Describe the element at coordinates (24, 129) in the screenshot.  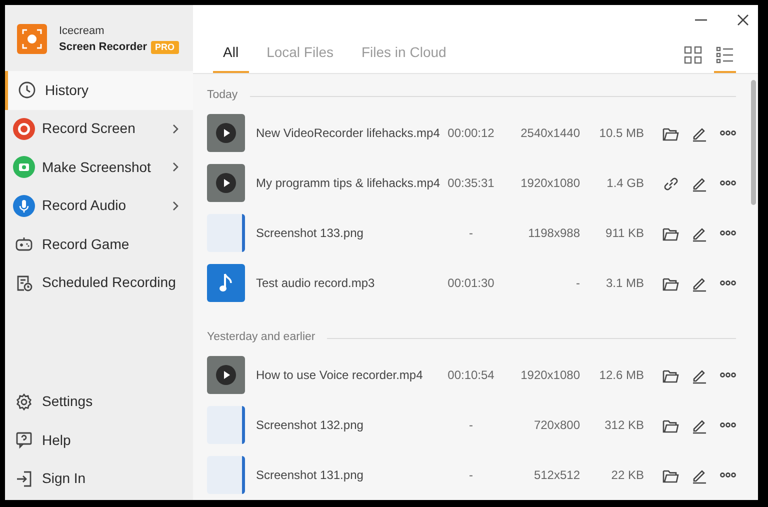
I see `record-icon` at that location.